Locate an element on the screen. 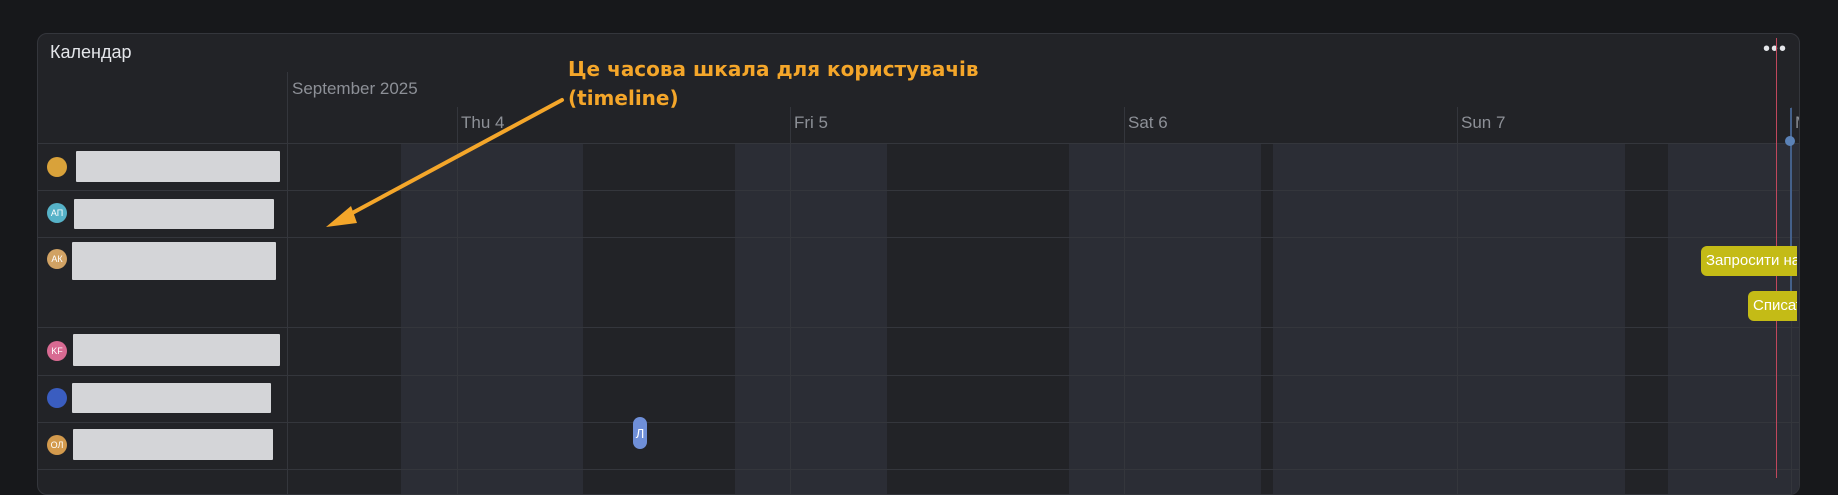 The image size is (1838, 495). annotation-arrow-icon is located at coordinates (445, 162).